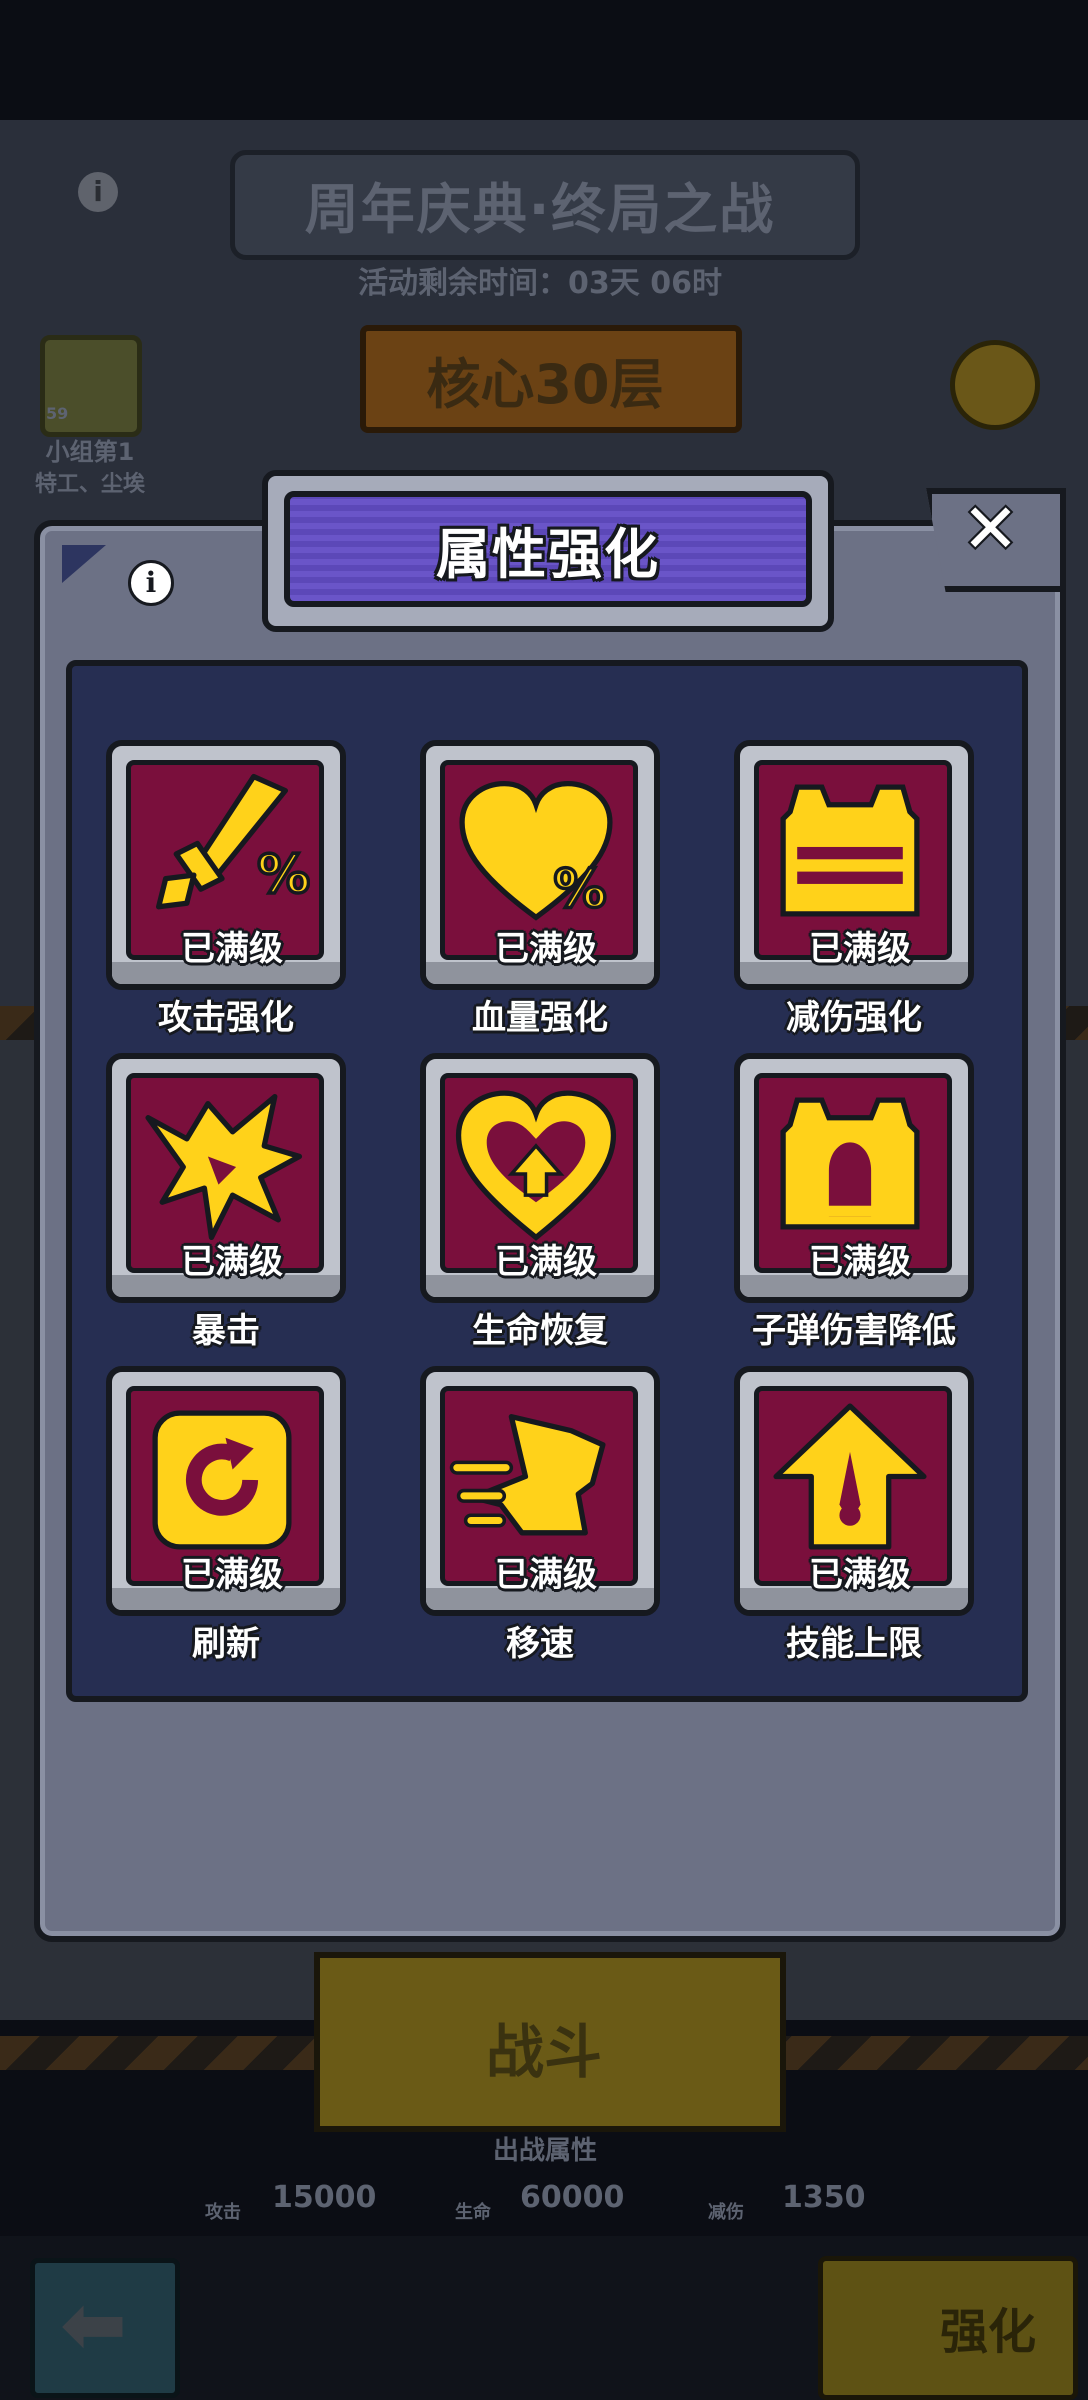  Describe the element at coordinates (726, 2212) in the screenshot. I see `stat-defense-label: 减伤` at that location.